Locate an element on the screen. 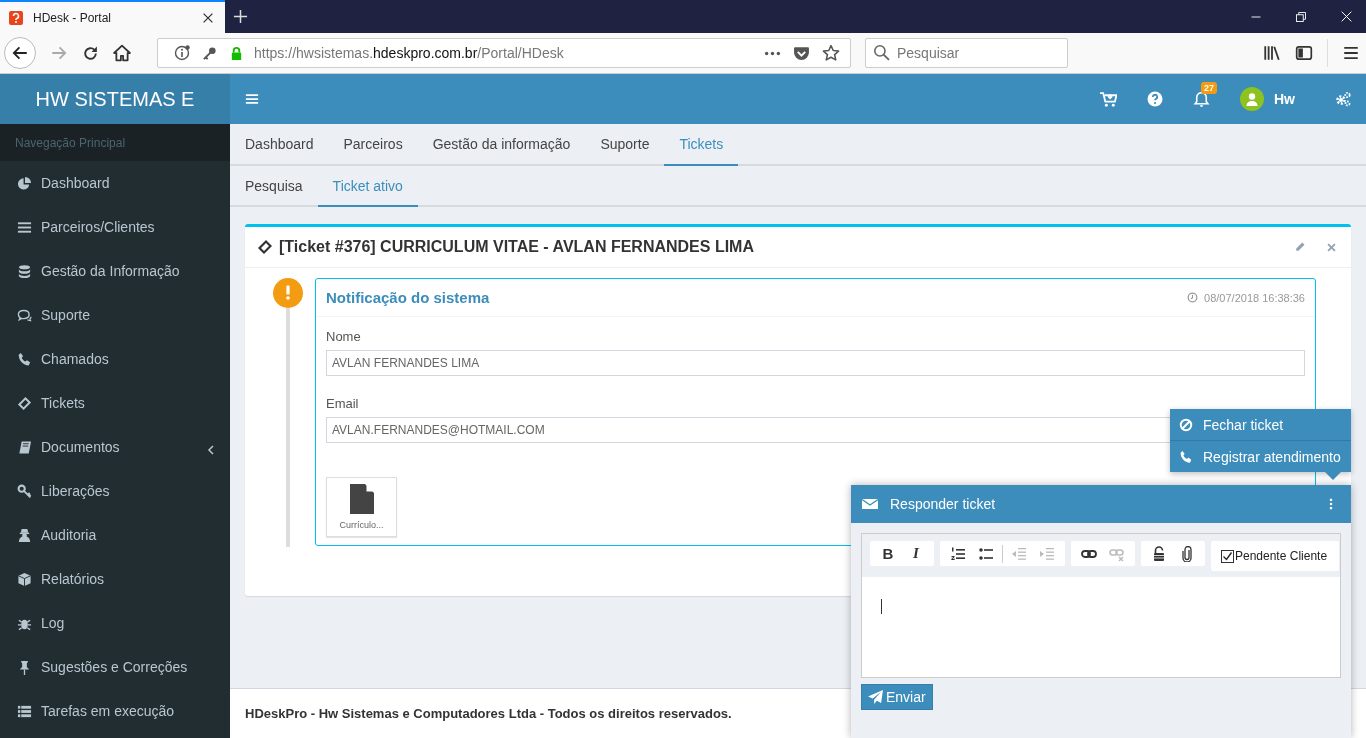 Image resolution: width=1366 pixels, height=738 pixels. tasks-icon is located at coordinates (24, 711).